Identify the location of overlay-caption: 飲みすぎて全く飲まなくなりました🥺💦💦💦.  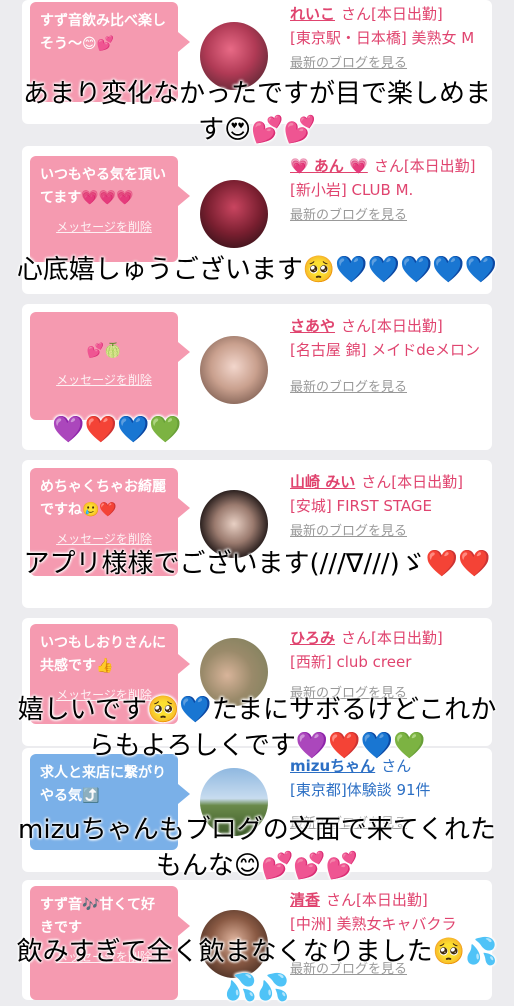
(257, 970).